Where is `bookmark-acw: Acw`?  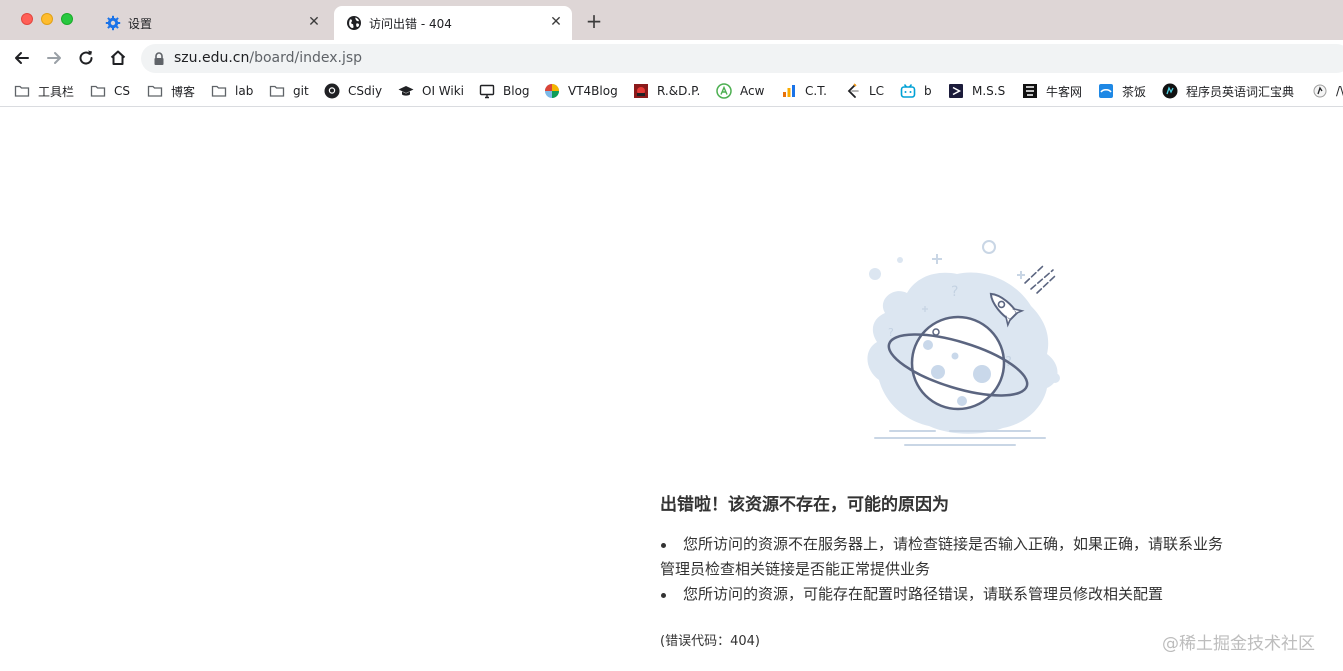 bookmark-acw: Acw is located at coordinates (740, 91).